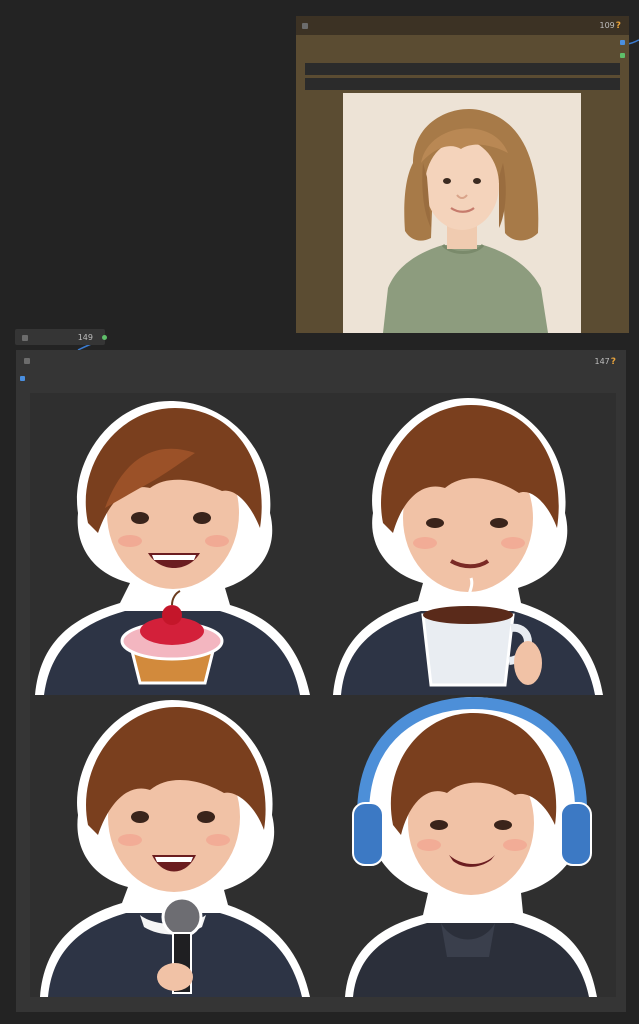 The width and height of the screenshot is (639, 1024). What do you see at coordinates (462, 213) in the screenshot?
I see `source-photo` at bounding box center [462, 213].